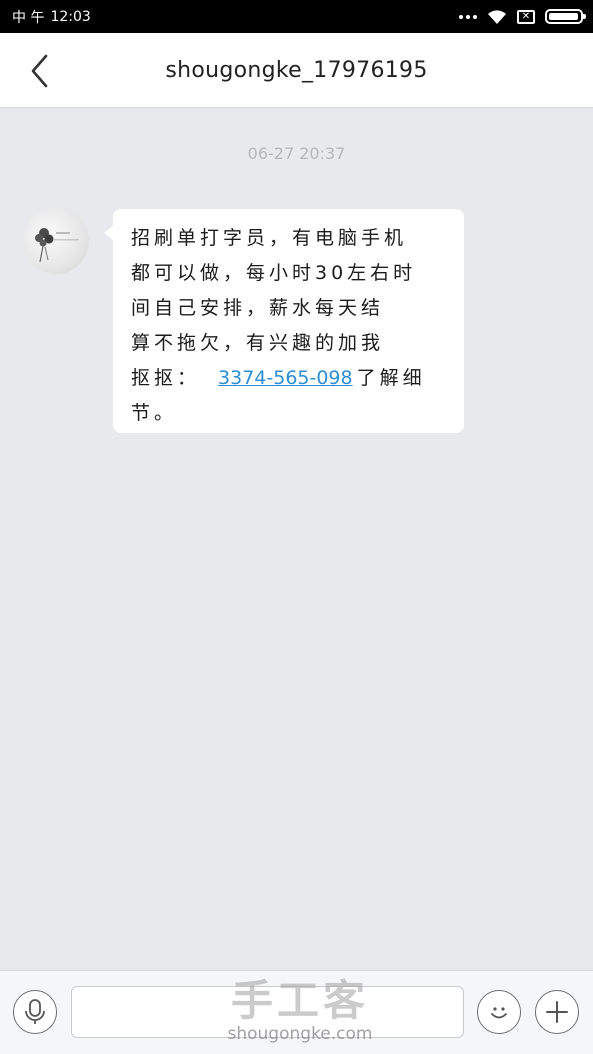 Image resolution: width=593 pixels, height=1054 pixels. Describe the element at coordinates (258, 308) in the screenshot. I see `message-line: 间自己安排，薪水每天结` at that location.